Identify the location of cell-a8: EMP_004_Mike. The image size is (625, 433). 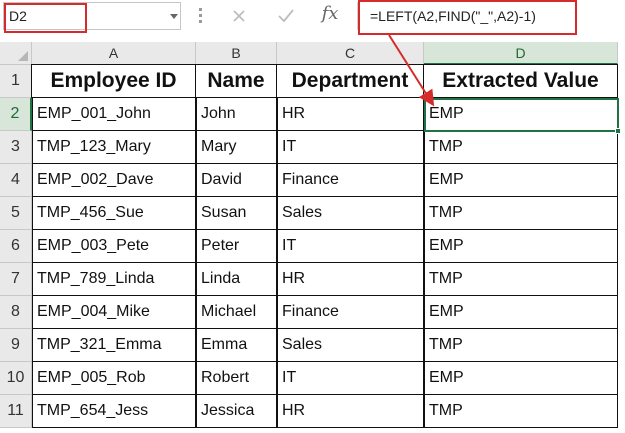
(114, 312).